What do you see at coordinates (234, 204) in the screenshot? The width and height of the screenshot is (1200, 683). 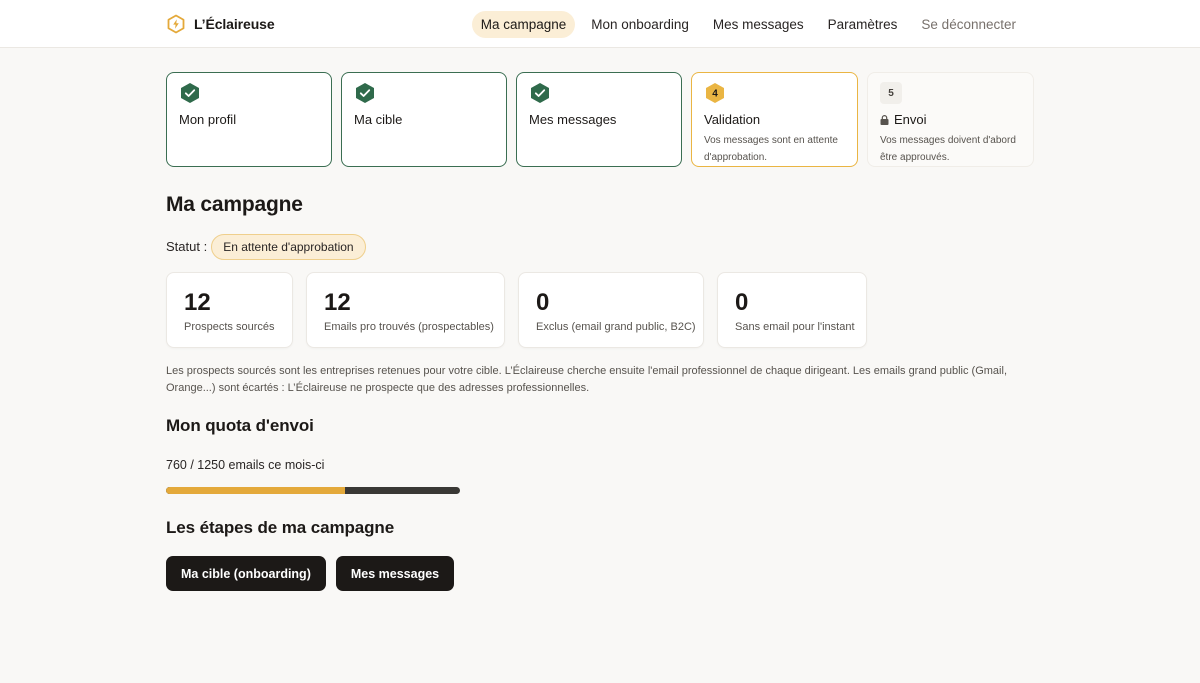 I see `page-title: Ma campagne` at bounding box center [234, 204].